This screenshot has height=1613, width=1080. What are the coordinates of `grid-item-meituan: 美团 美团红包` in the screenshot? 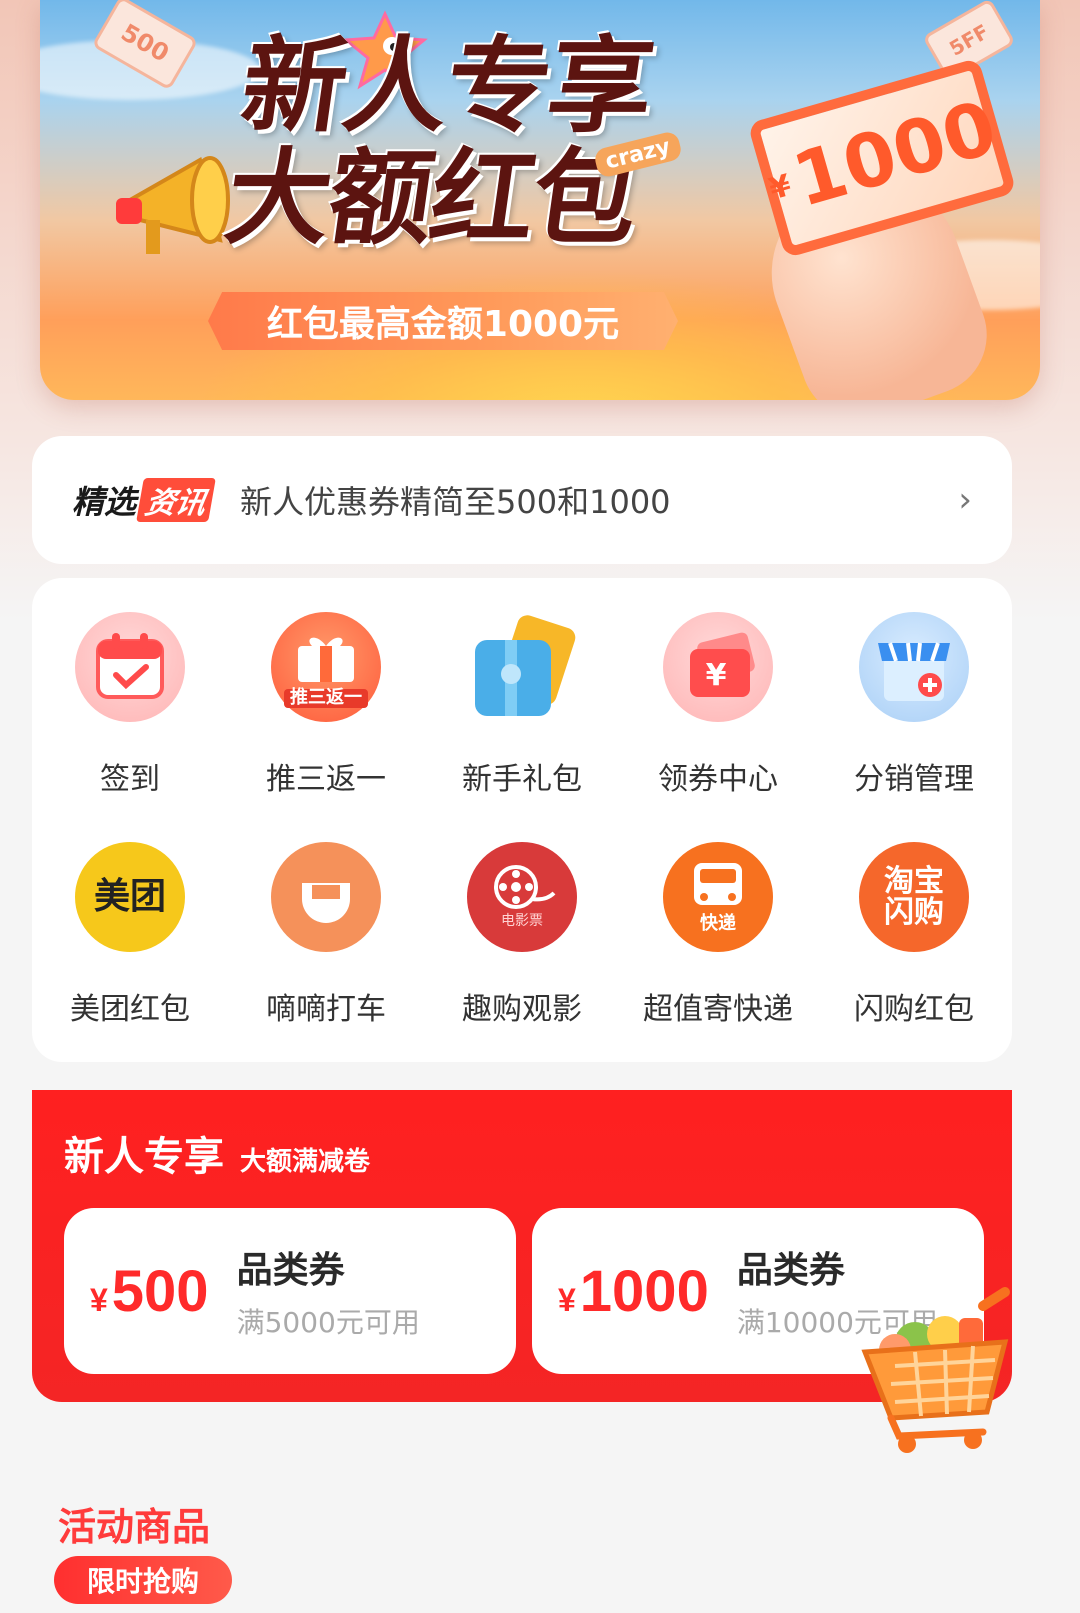 It's located at (130, 957).